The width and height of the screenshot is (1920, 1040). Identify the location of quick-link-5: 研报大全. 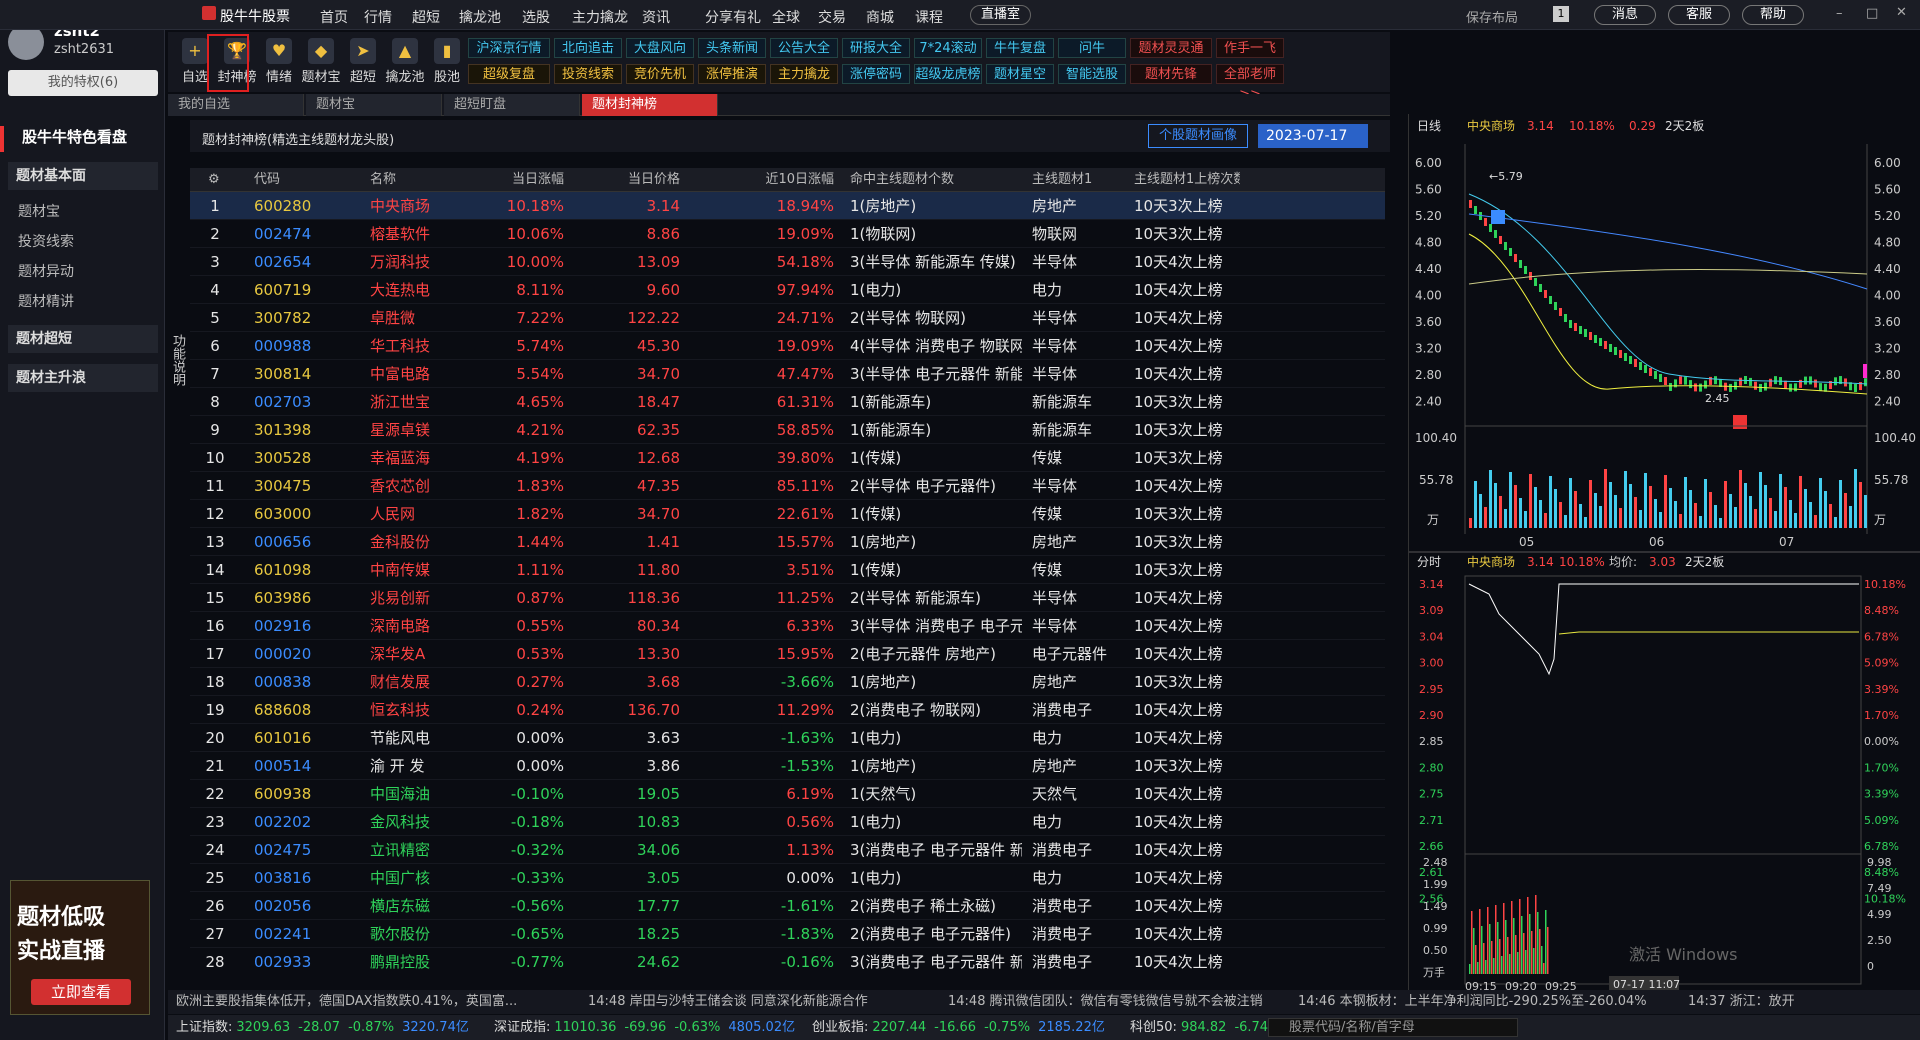
(876, 48).